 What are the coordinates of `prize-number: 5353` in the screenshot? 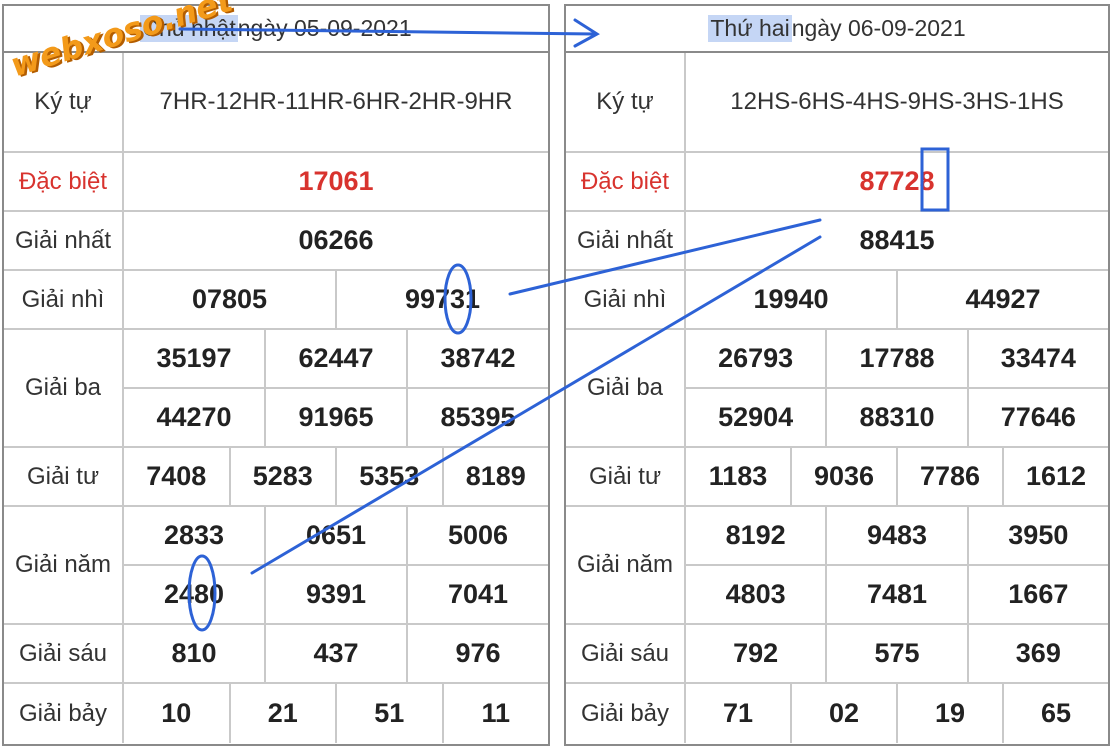 It's located at (390, 476).